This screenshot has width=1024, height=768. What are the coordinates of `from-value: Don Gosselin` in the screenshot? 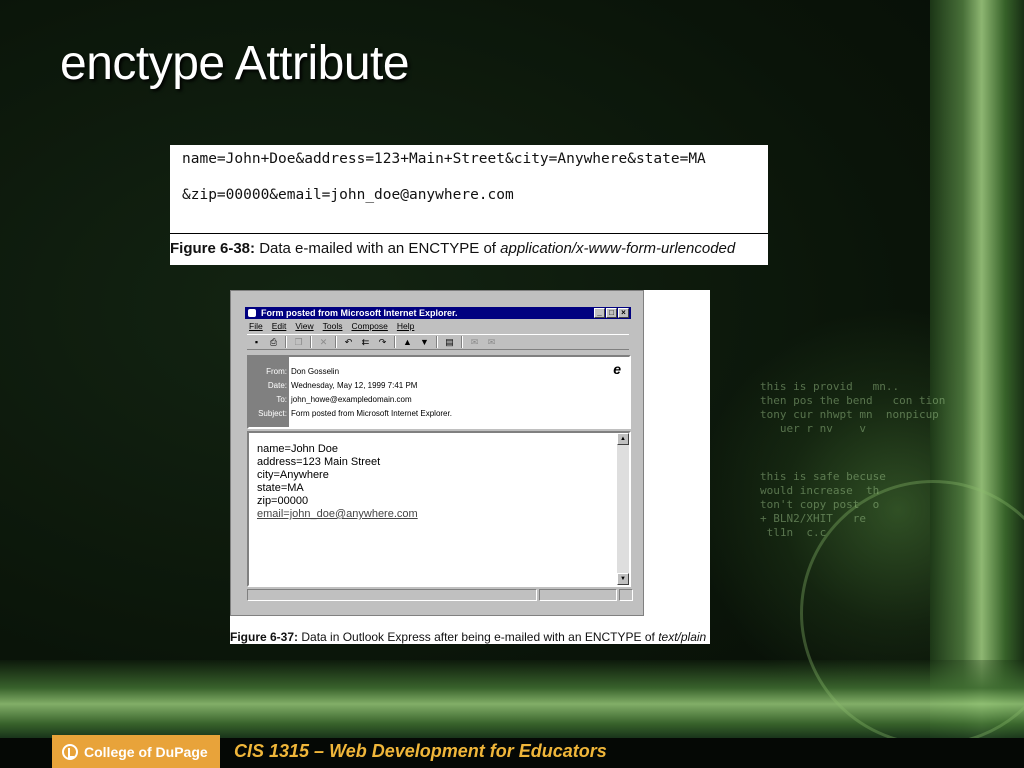 It's located at (315, 371).